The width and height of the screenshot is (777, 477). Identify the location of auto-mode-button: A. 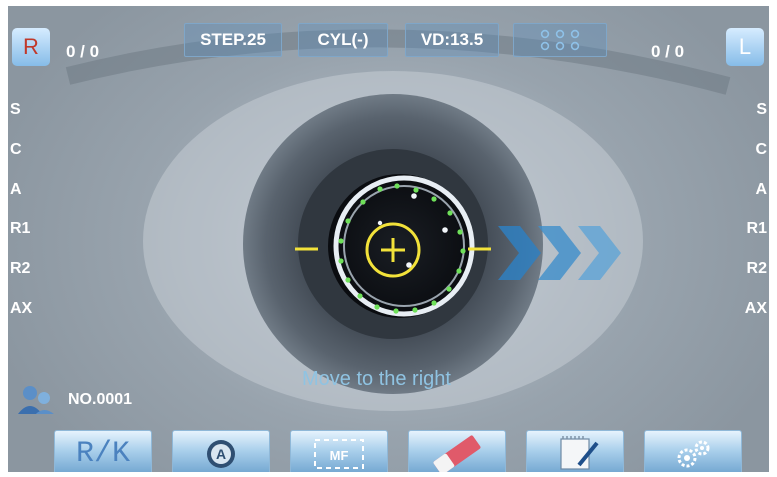
(221, 451).